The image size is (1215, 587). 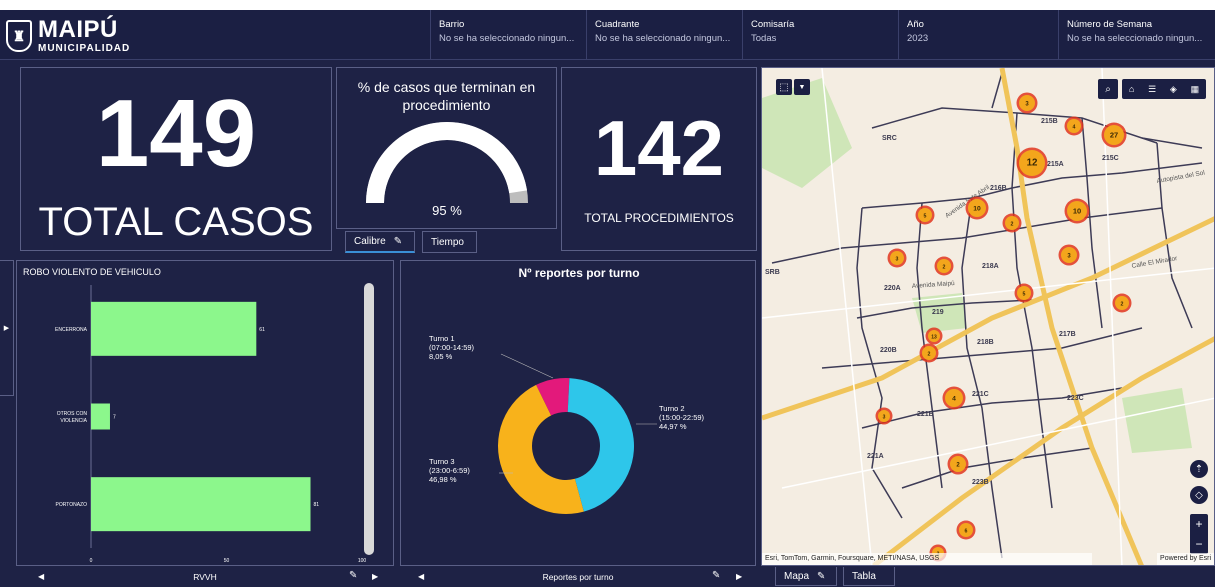 I want to click on filter-anio: Año 2023, so click(x=978, y=35).